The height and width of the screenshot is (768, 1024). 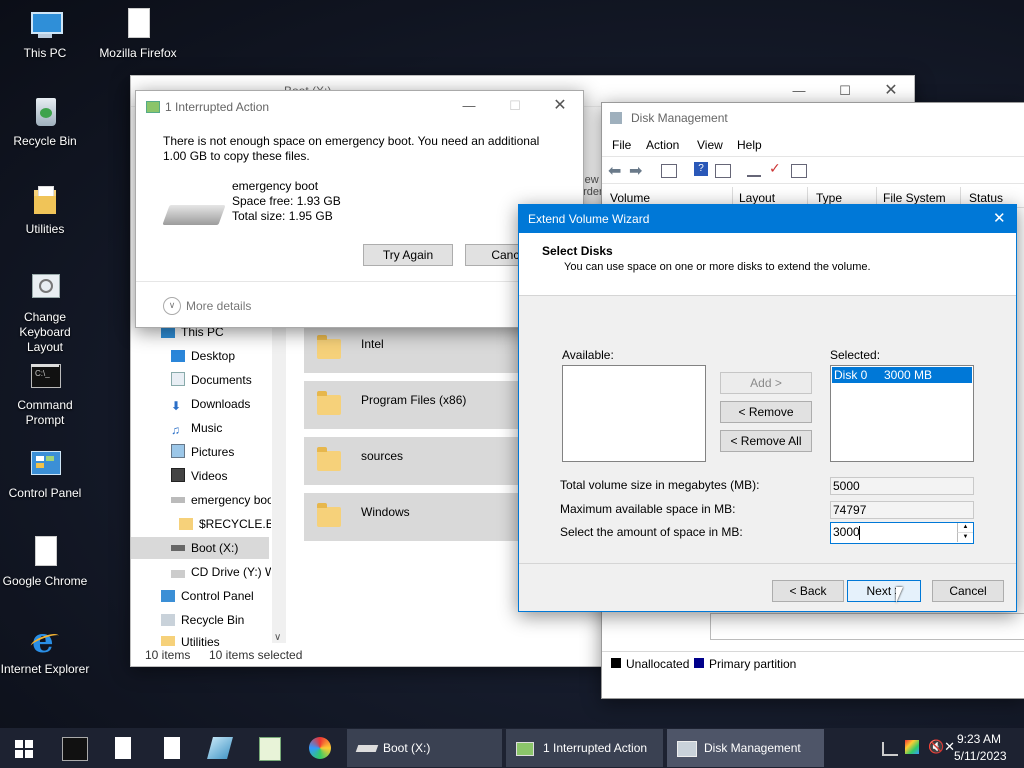 What do you see at coordinates (424, 748) in the screenshot?
I see `taskbar-item-boot-x: Boot (X:)` at bounding box center [424, 748].